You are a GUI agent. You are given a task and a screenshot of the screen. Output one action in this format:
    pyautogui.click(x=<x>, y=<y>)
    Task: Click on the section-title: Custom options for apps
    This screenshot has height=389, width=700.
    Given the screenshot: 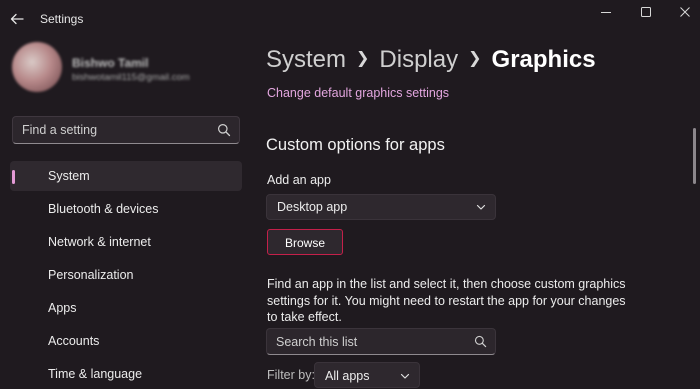 What is the action you would take?
    pyautogui.click(x=355, y=145)
    